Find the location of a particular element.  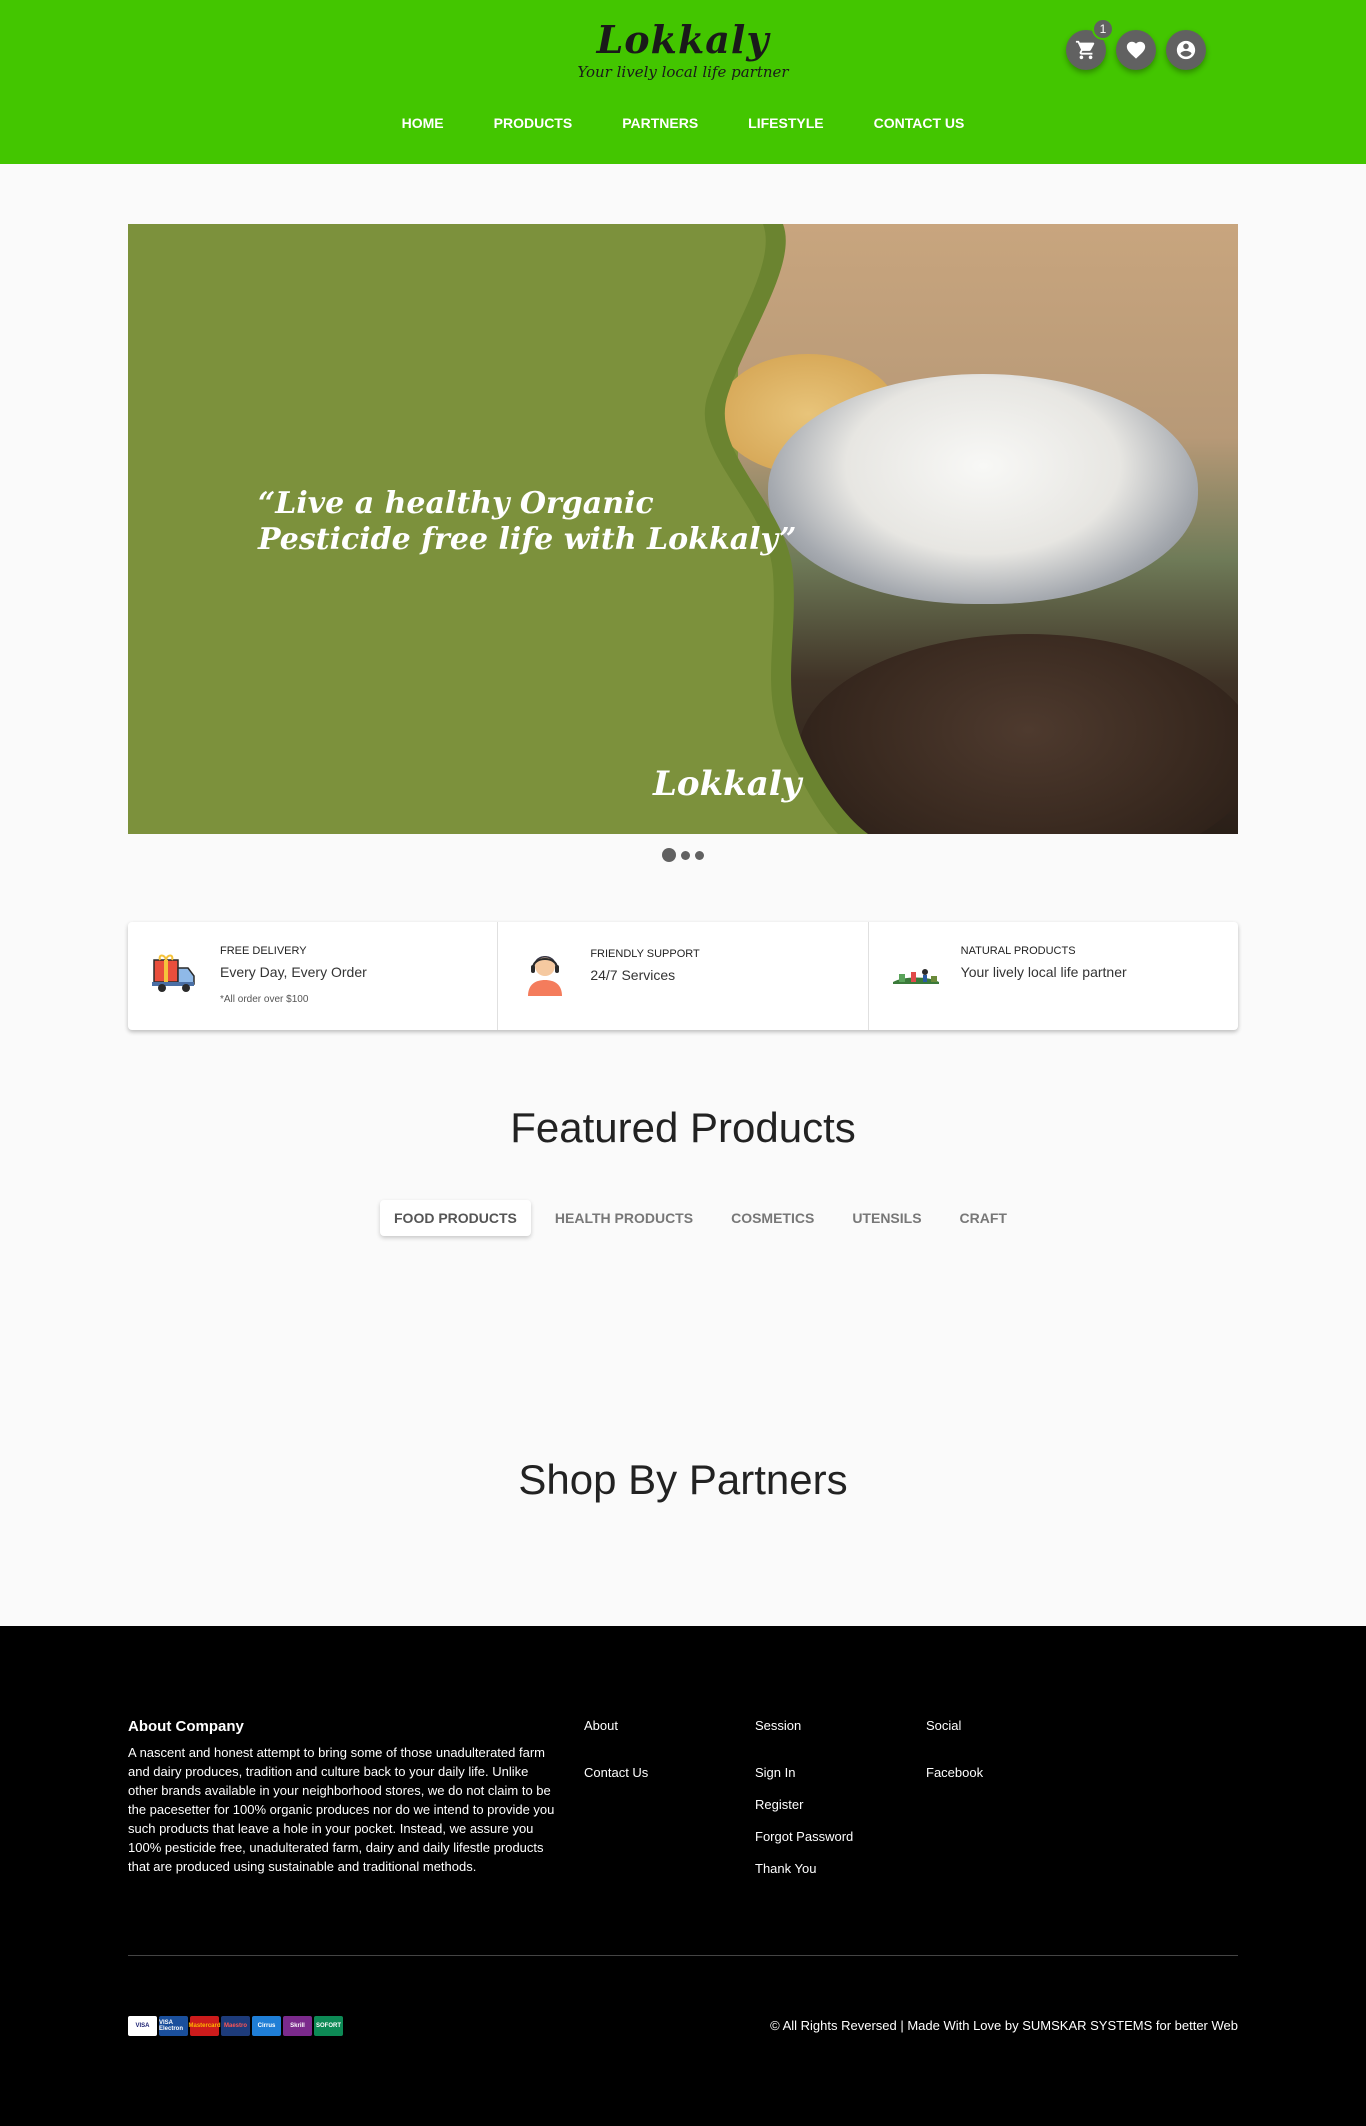

footer-col-about: About Contact Us is located at coordinates (616, 1757).